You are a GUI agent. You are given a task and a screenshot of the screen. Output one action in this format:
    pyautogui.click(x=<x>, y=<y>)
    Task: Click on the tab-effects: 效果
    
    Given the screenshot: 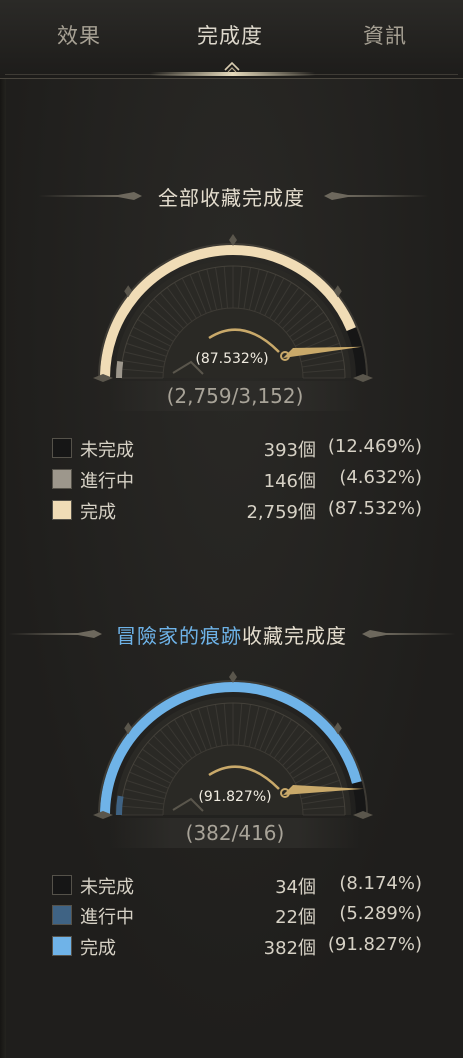 What is the action you would take?
    pyautogui.click(x=79, y=35)
    